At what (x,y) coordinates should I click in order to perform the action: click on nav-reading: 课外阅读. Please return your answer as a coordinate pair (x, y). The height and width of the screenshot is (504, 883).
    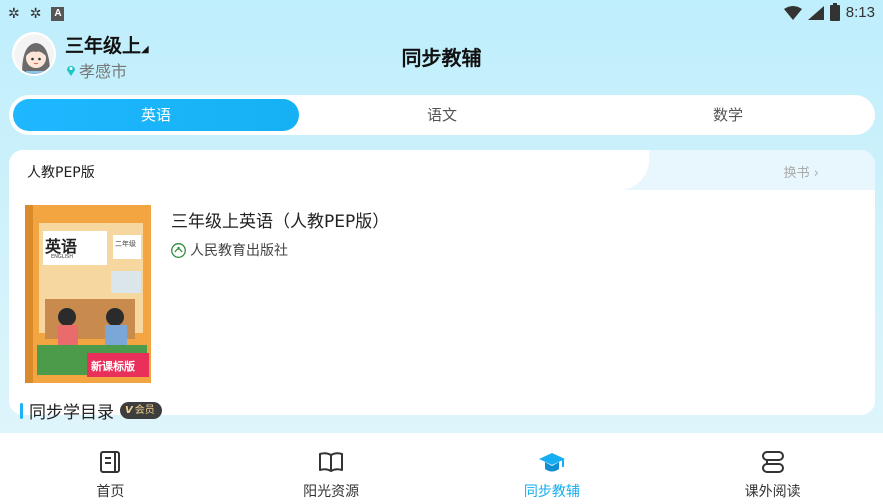
    Looking at the image, I should click on (772, 468).